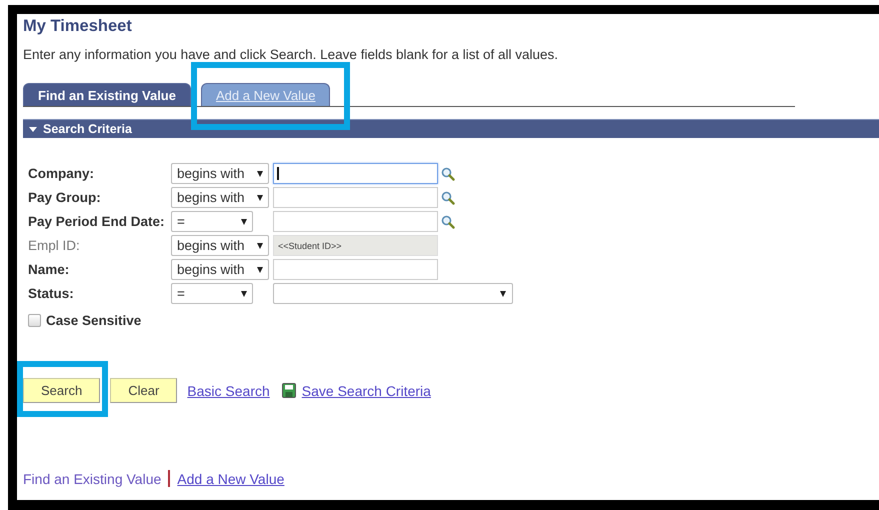  Describe the element at coordinates (49, 269) in the screenshot. I see `field-label: Name:` at that location.